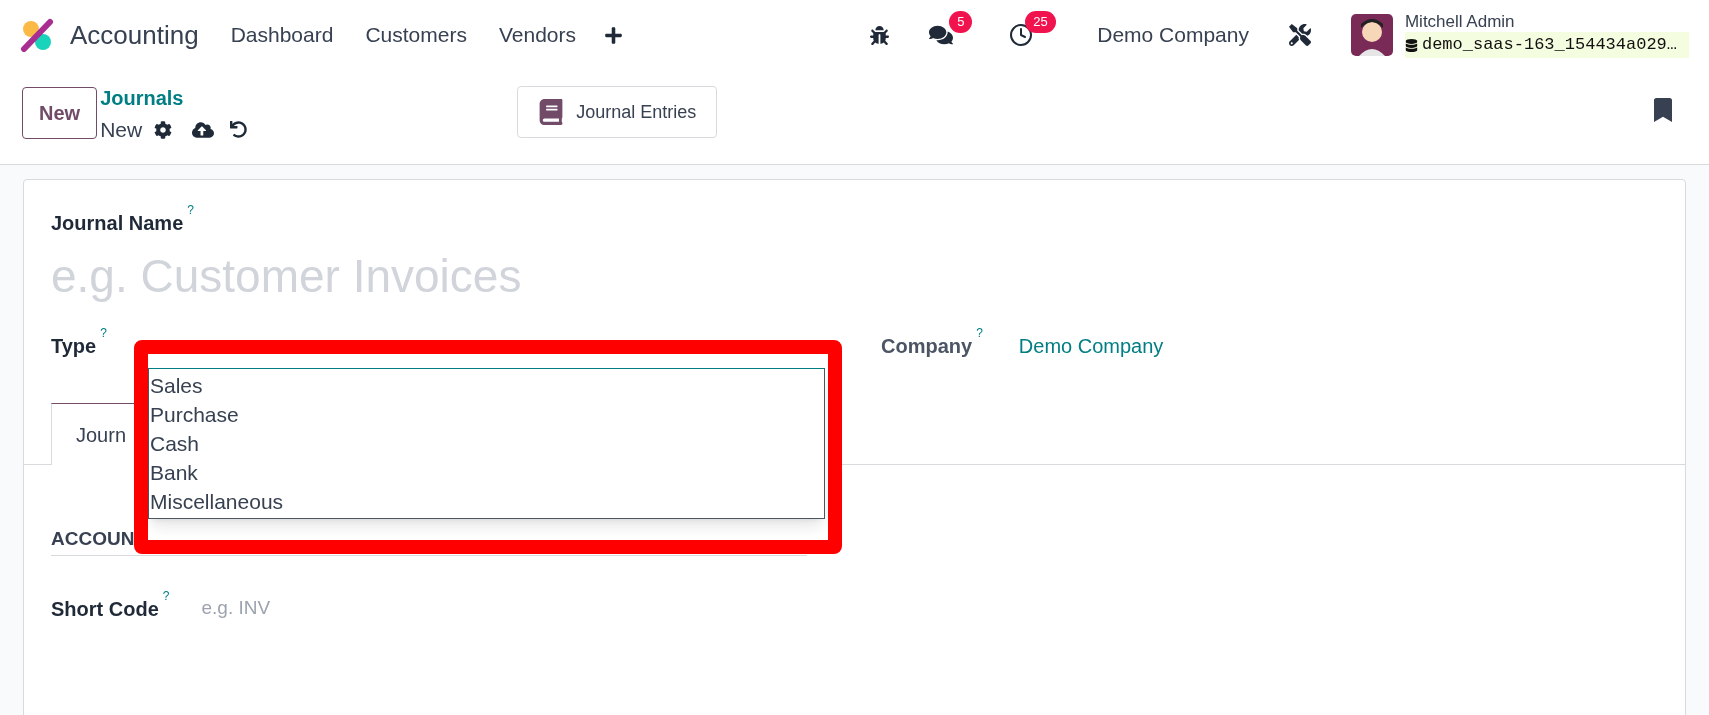 The height and width of the screenshot is (715, 1709). What do you see at coordinates (37, 35) in the screenshot?
I see `app-logo-icon` at bounding box center [37, 35].